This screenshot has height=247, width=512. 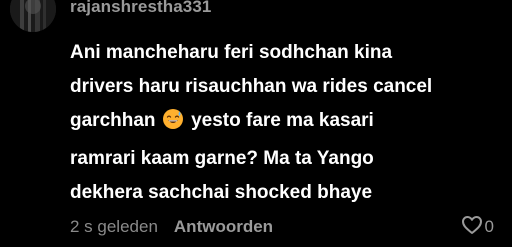 I want to click on avatar, so click(x=33, y=16).